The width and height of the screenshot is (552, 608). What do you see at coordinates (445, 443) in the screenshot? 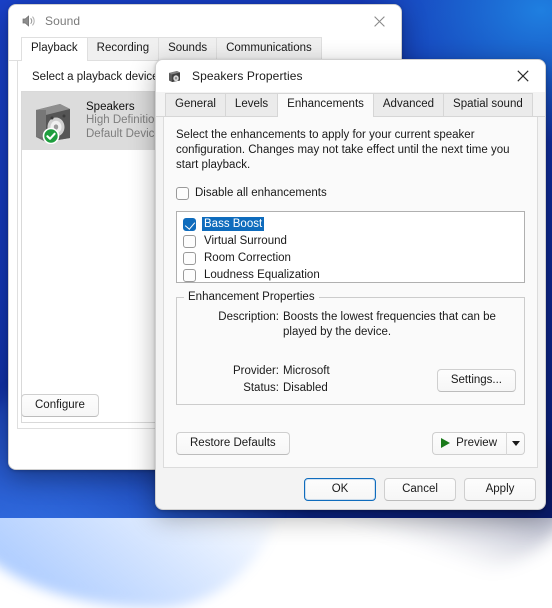
I see `play-icon` at bounding box center [445, 443].